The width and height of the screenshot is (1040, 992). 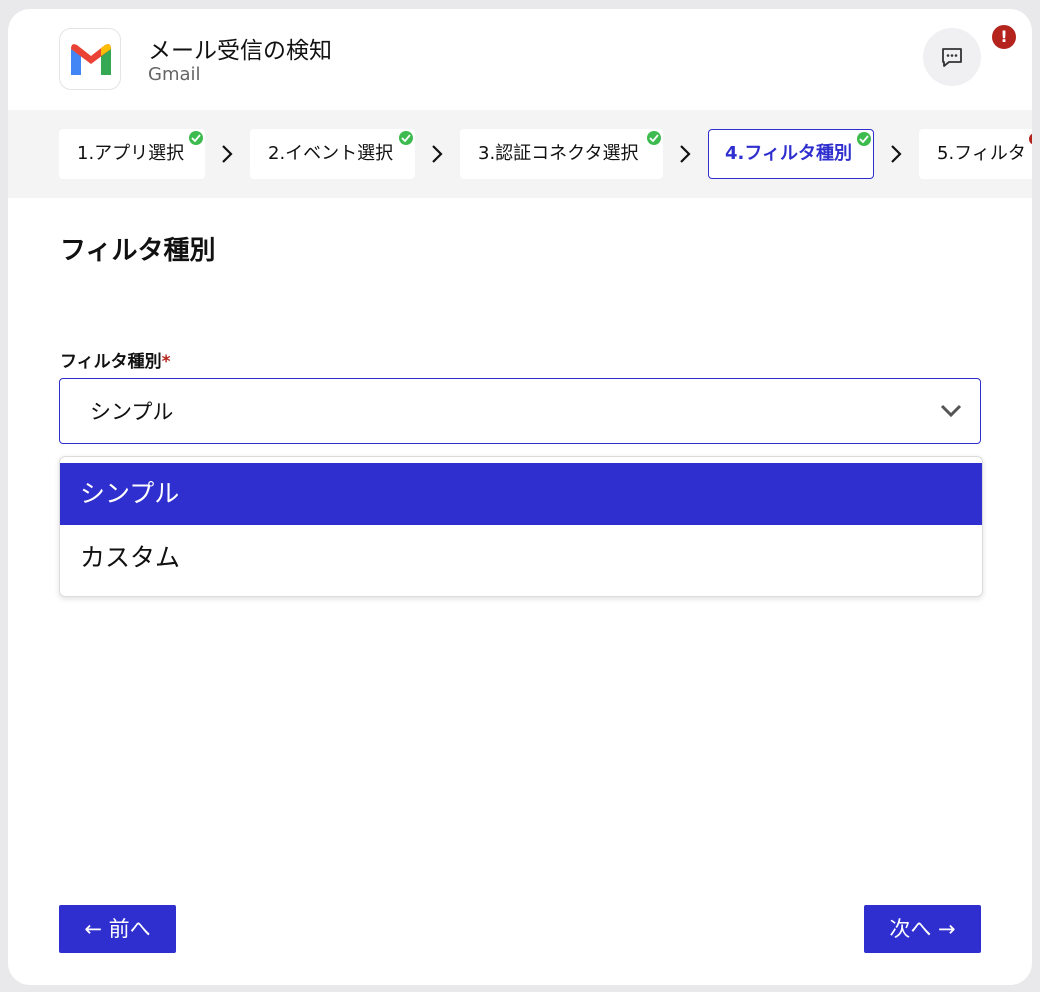 What do you see at coordinates (1030, 139) in the screenshot?
I see `error-icon` at bounding box center [1030, 139].